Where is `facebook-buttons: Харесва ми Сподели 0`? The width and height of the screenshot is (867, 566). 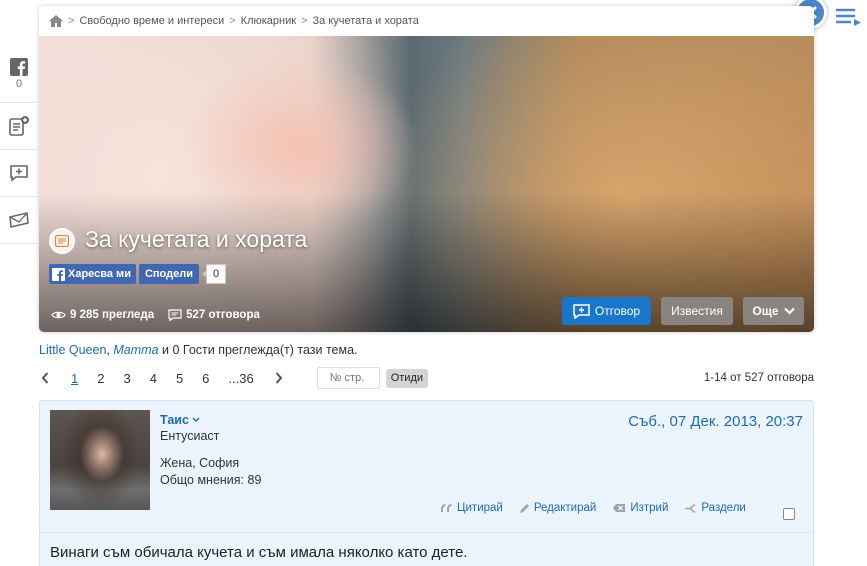 facebook-buttons: Харесва ми Сподели 0 is located at coordinates (138, 274).